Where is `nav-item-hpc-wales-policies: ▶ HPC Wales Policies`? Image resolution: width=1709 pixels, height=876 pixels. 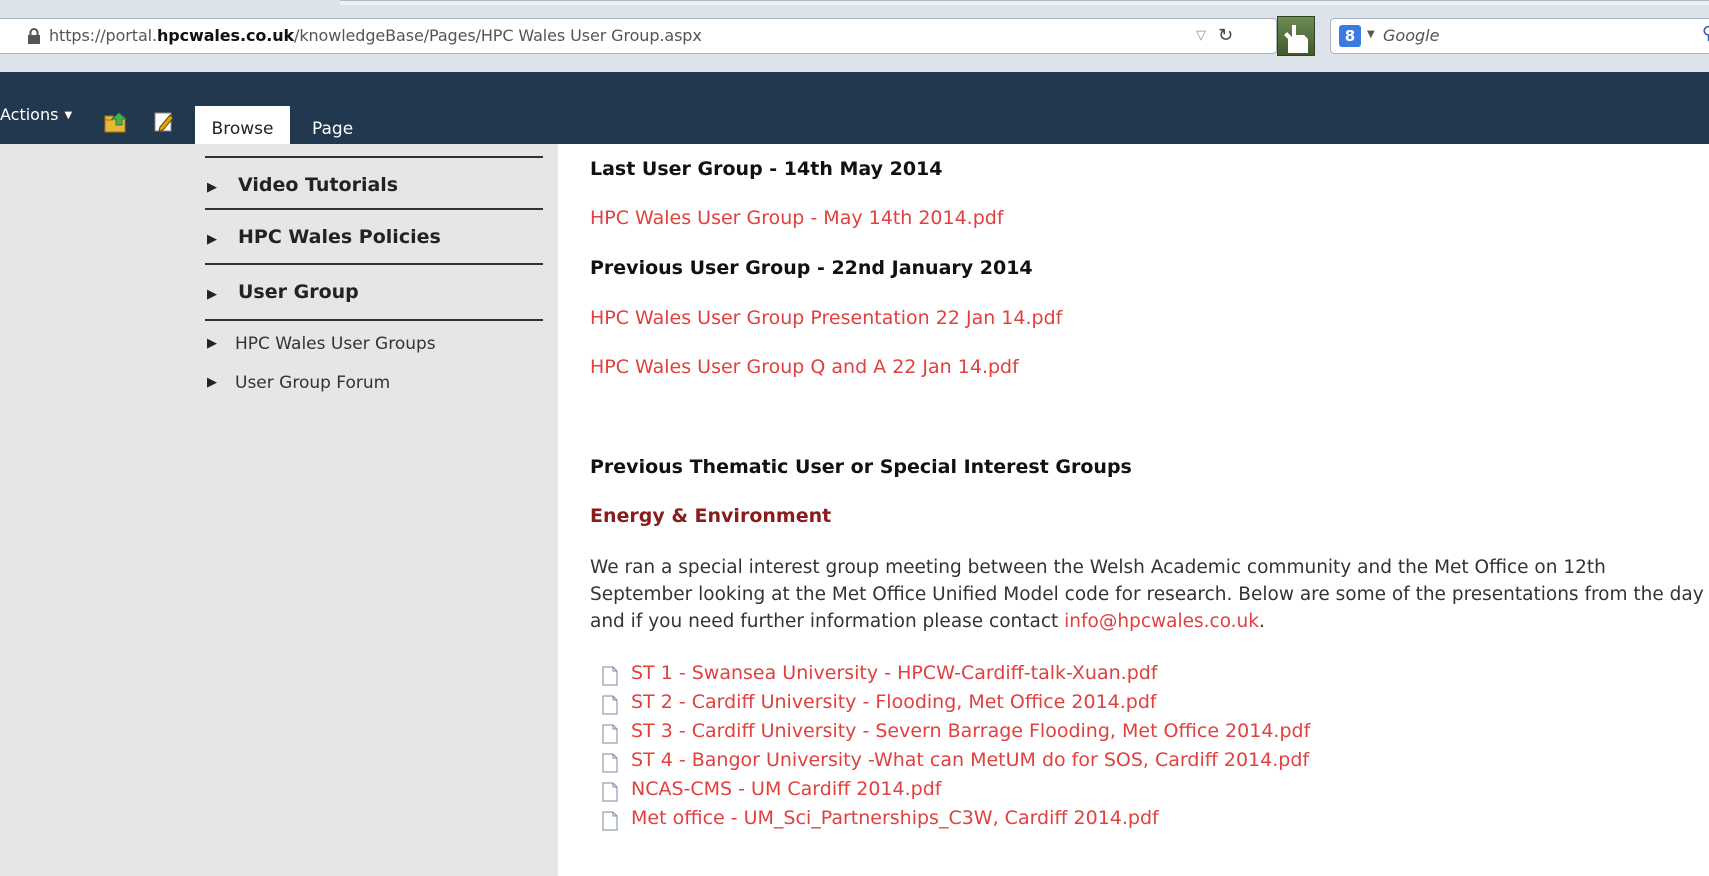
nav-item-hpc-wales-policies: ▶ HPC Wales Policies is located at coordinates (374, 235).